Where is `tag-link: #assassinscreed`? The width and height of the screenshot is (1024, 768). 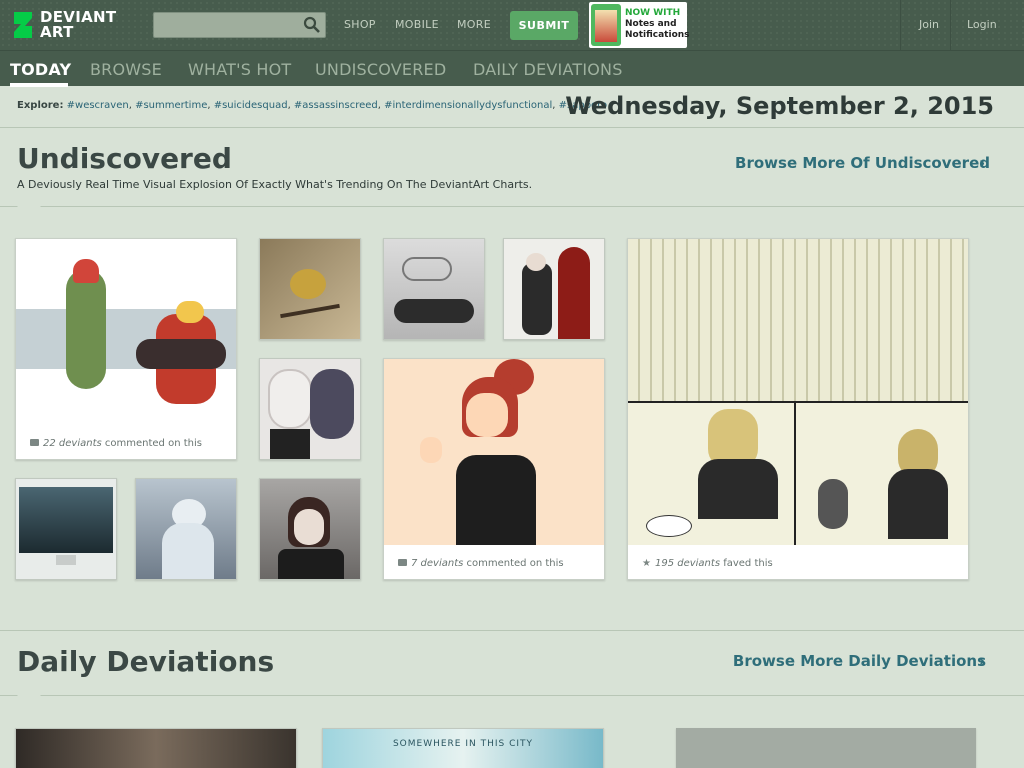 tag-link: #assassinscreed is located at coordinates (336, 105).